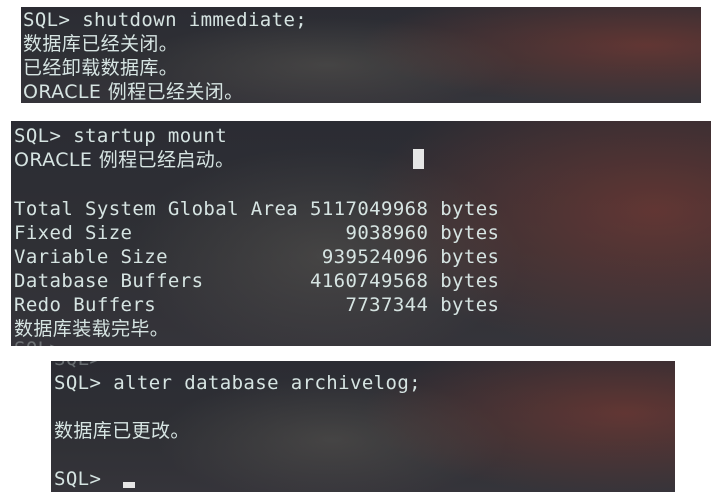  I want to click on sga-variable-size-line: Variable Size 939524096 bytes, so click(257, 257).